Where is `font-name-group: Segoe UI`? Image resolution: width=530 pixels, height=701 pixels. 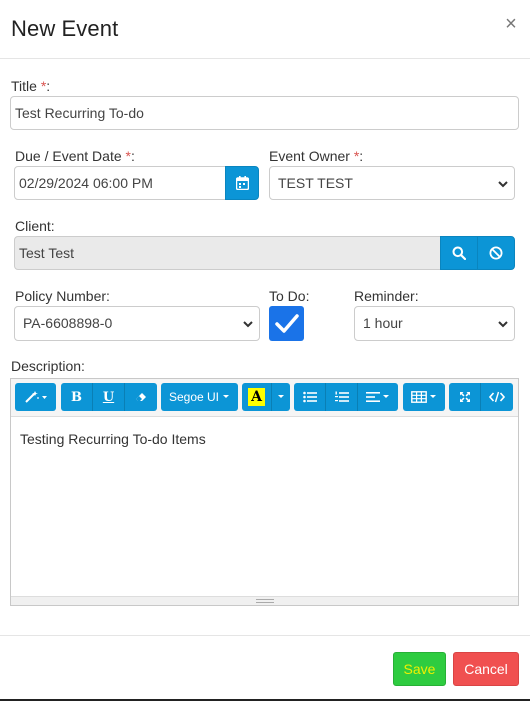
font-name-group: Segoe UI is located at coordinates (199, 397).